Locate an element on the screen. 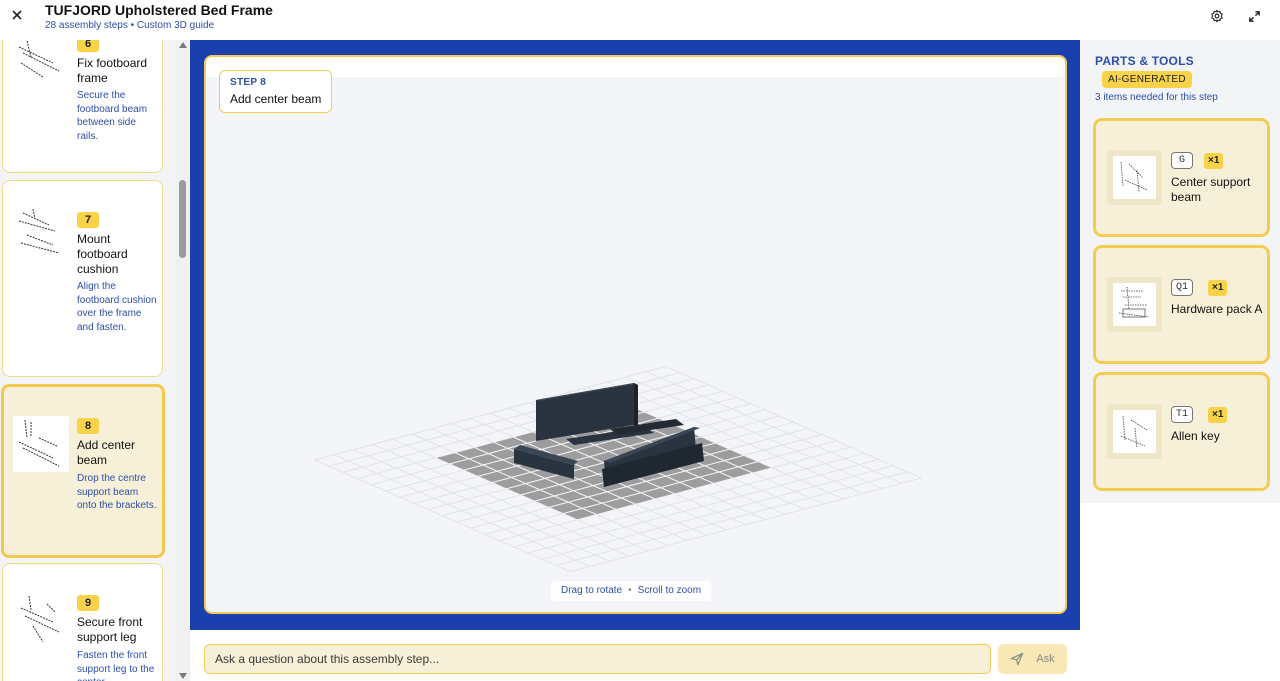  part-card-T1: T1 ×1 Allen key is located at coordinates (1181, 431).